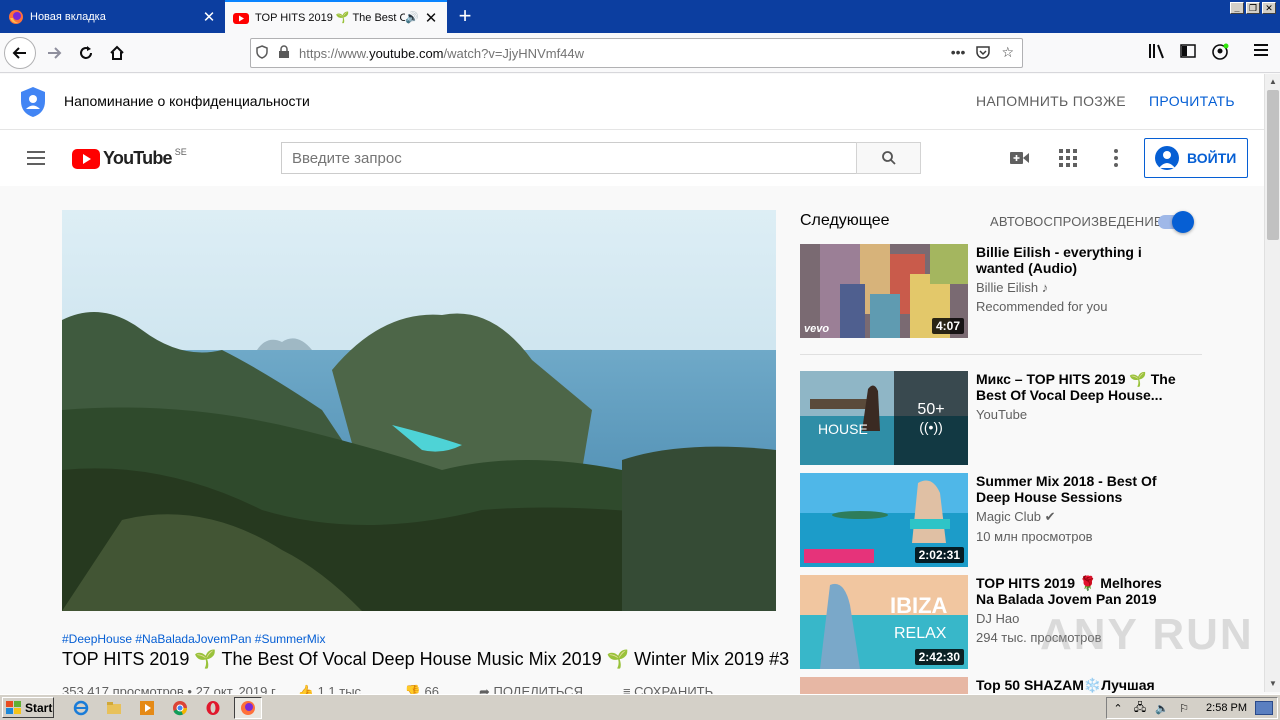 This screenshot has height=720, width=1280. Describe the element at coordinates (20, 53) in the screenshot. I see `back-button` at that location.